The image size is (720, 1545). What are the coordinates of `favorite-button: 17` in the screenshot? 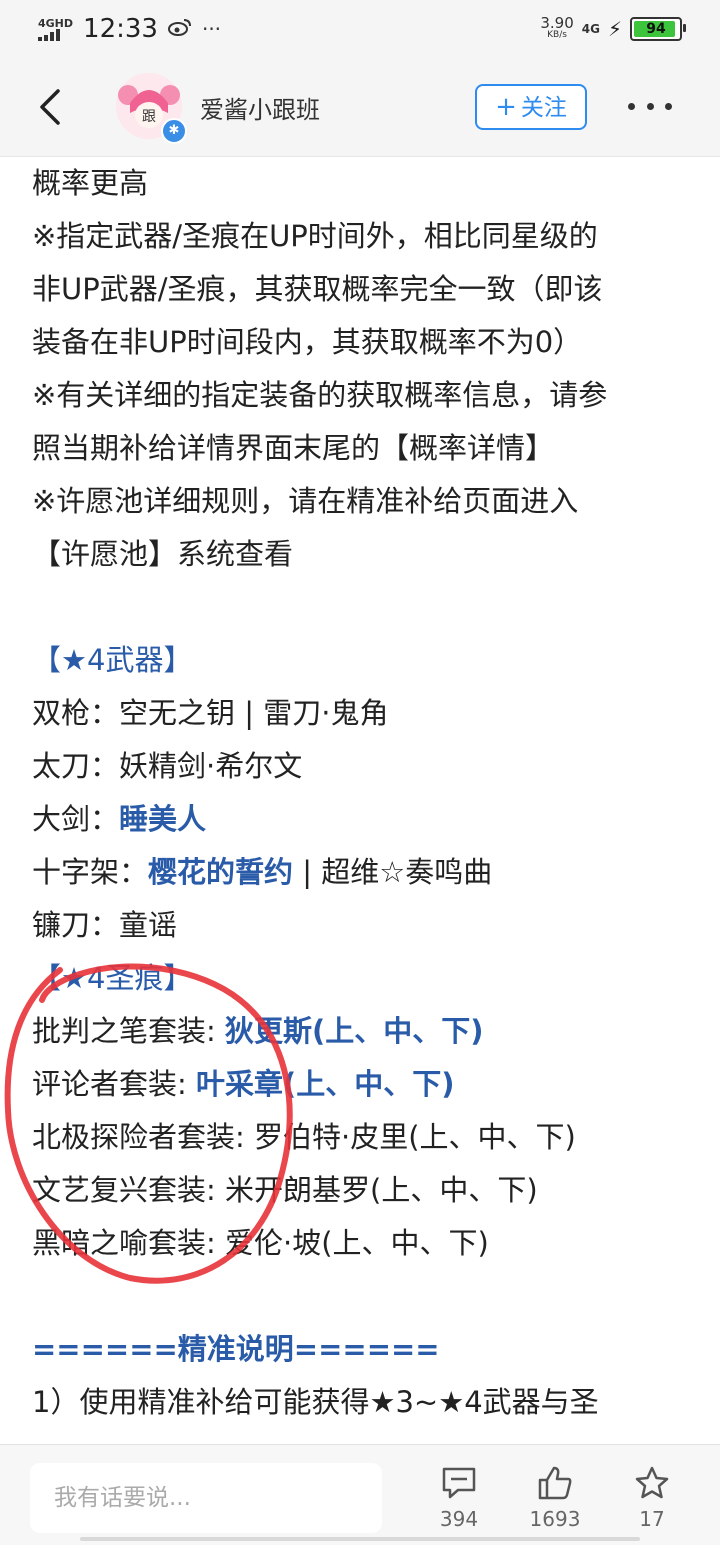 It's located at (652, 1500).